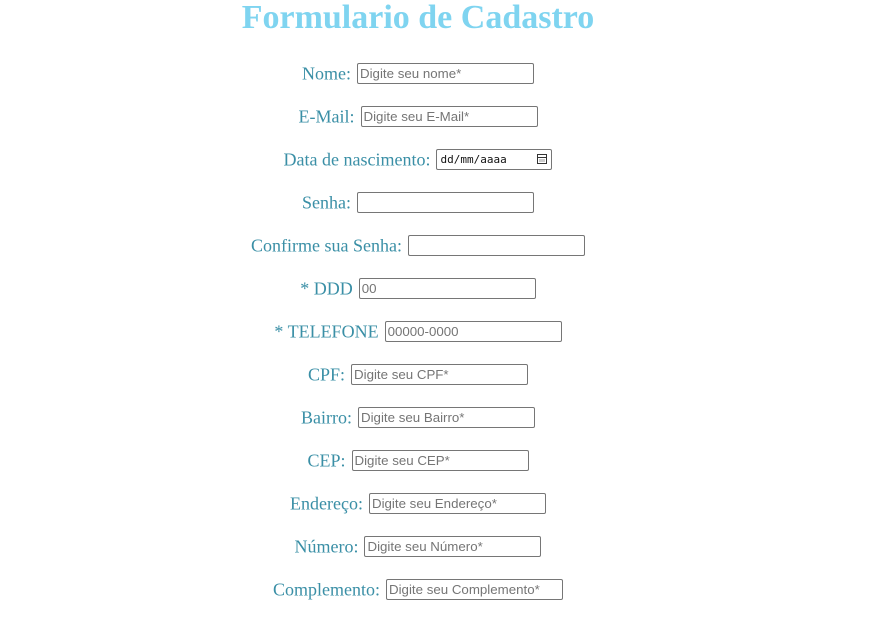 The image size is (878, 617). I want to click on nome-row: Nome:, so click(418, 73).